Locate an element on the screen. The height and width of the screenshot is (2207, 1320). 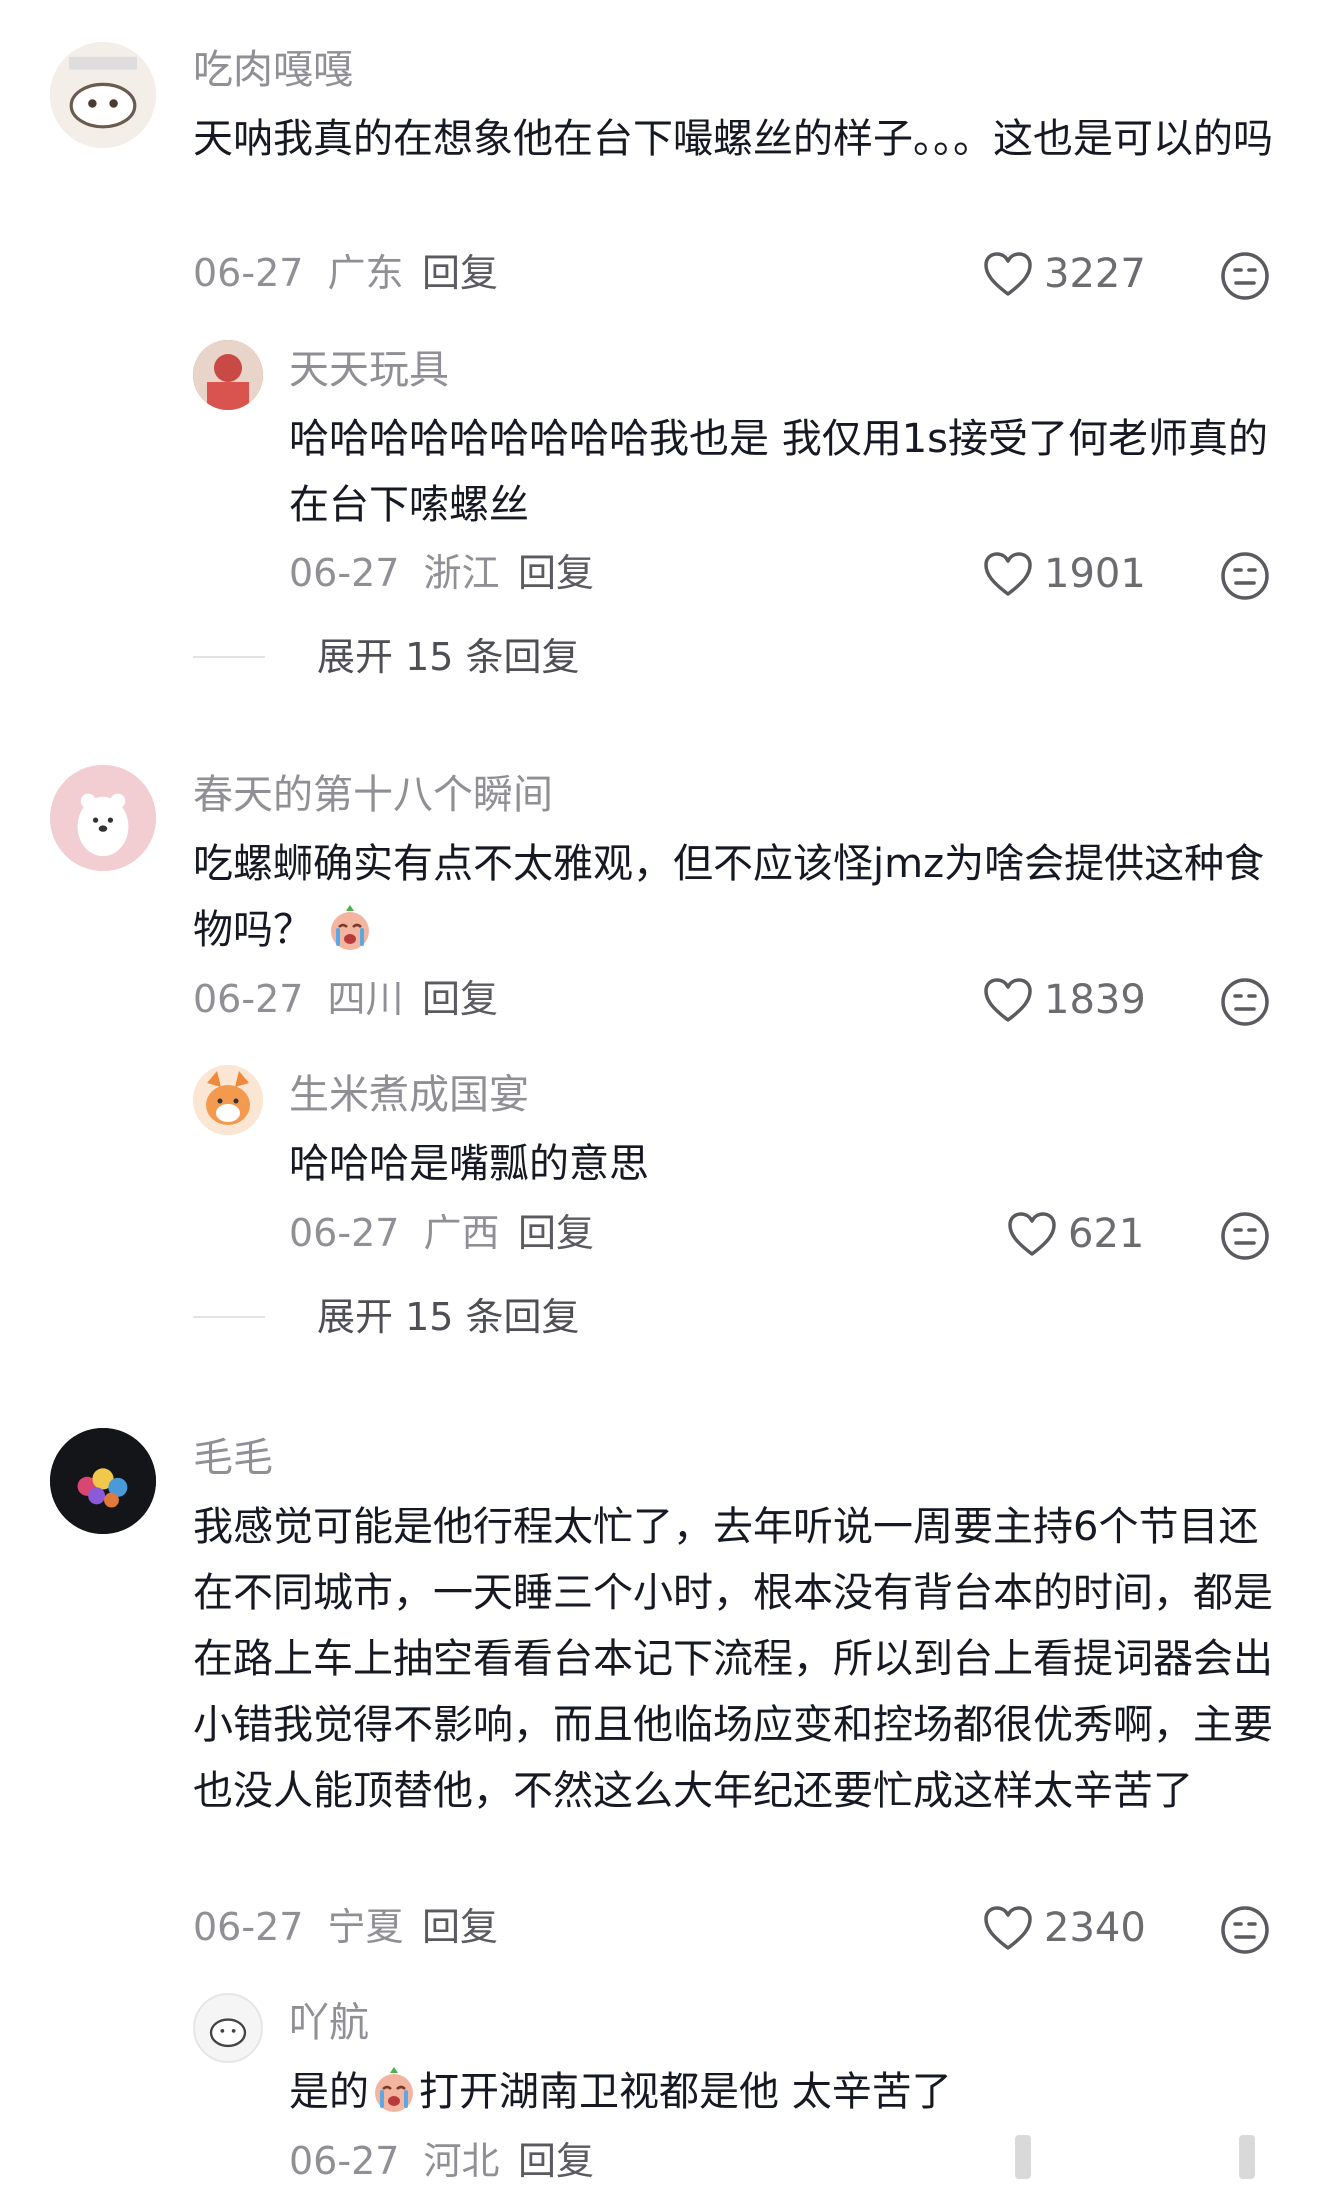
reply-location: 广西 is located at coordinates (461, 1233).